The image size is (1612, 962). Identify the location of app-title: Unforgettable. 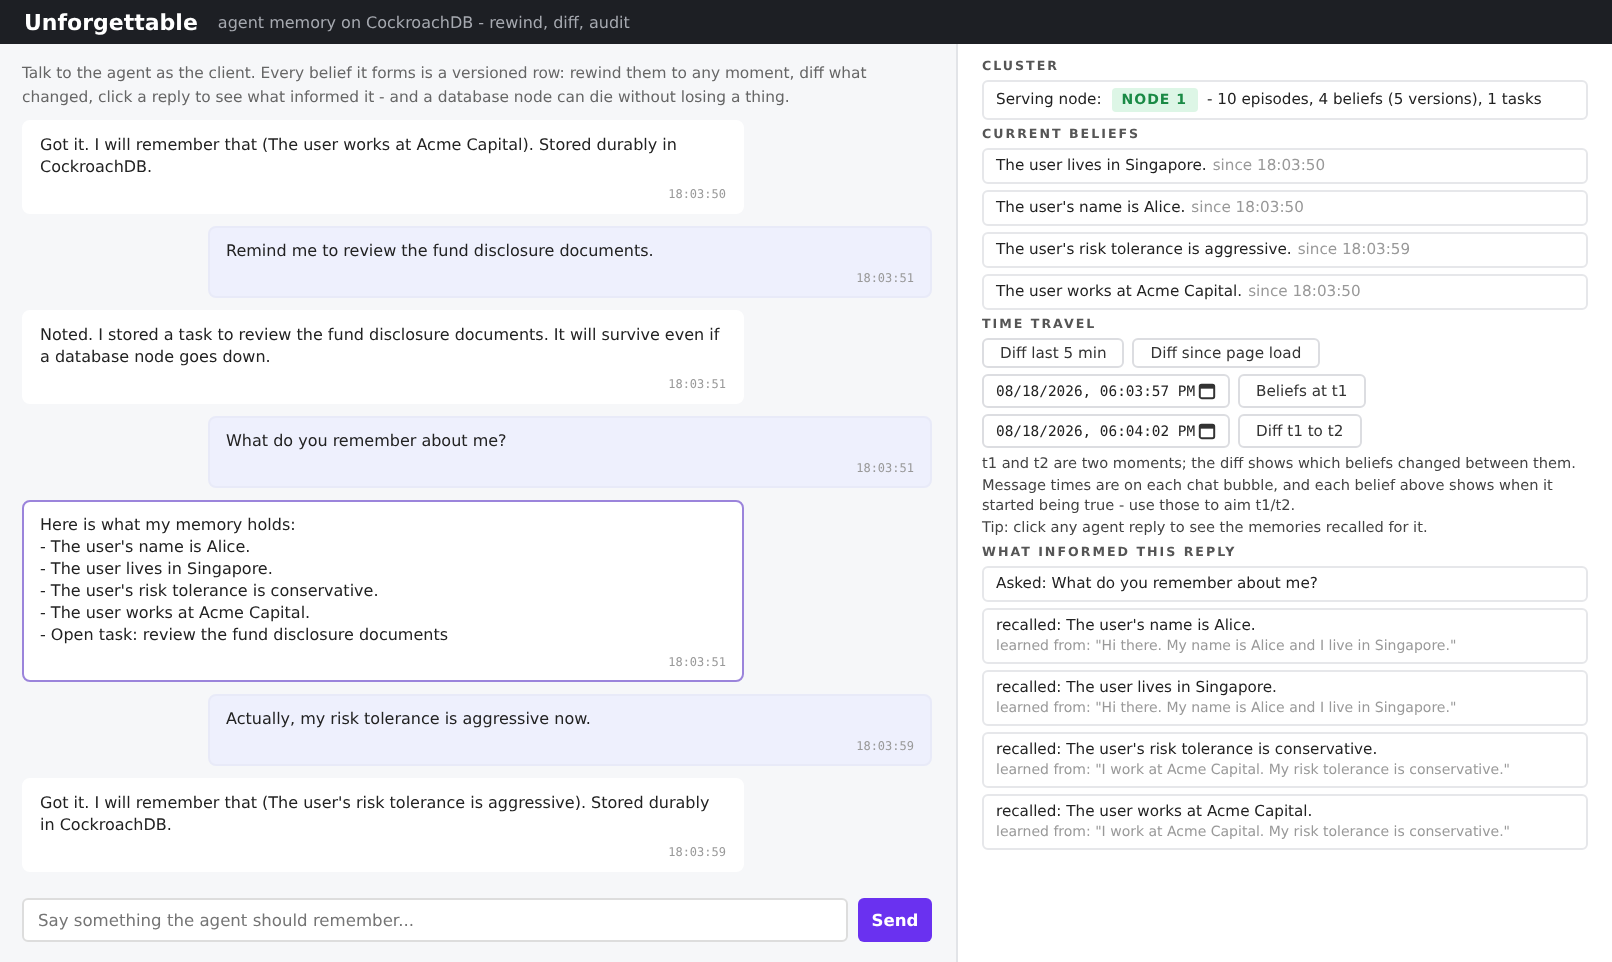
(111, 22).